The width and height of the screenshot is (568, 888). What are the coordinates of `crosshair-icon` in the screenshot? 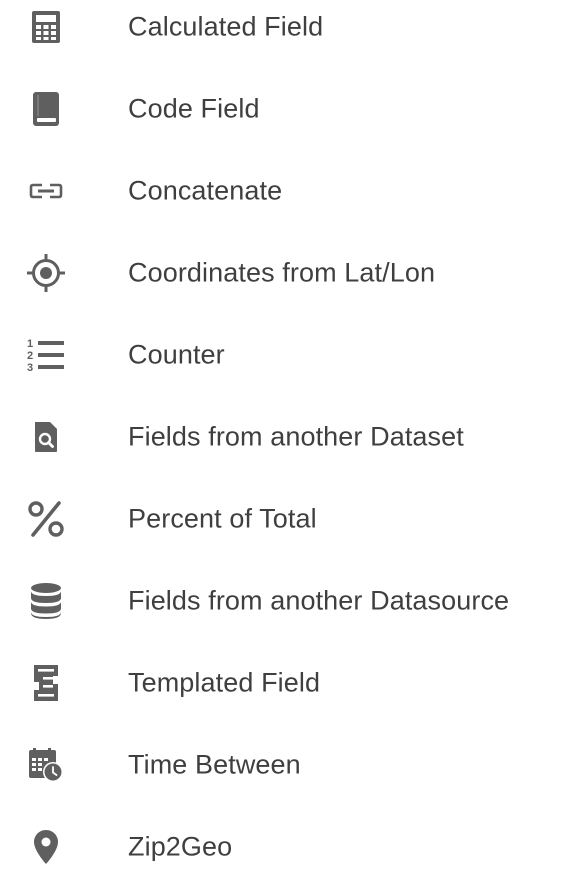 It's located at (46, 273).